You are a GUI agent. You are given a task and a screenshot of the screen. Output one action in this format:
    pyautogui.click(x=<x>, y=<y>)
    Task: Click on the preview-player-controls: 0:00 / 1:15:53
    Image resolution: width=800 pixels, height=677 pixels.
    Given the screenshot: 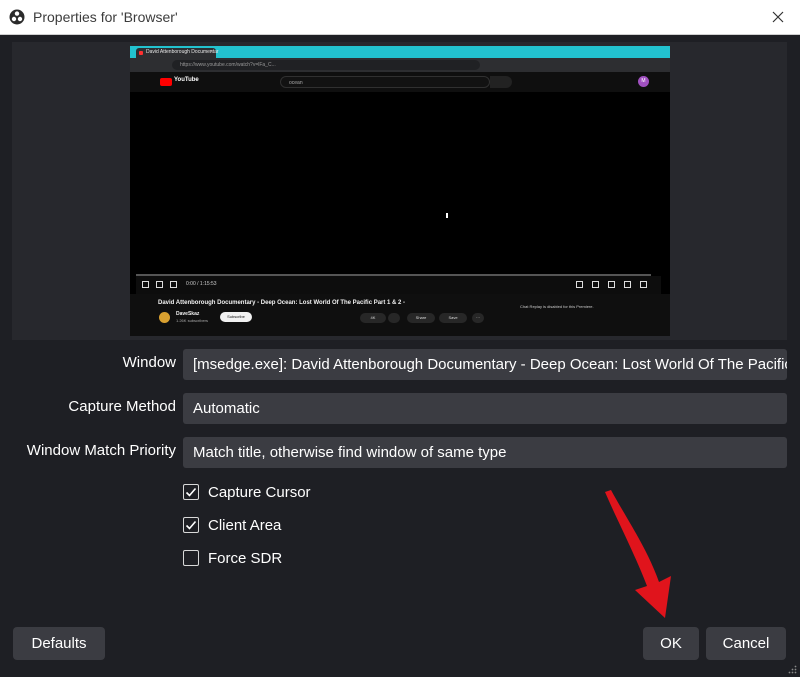 What is the action you would take?
    pyautogui.click(x=398, y=285)
    